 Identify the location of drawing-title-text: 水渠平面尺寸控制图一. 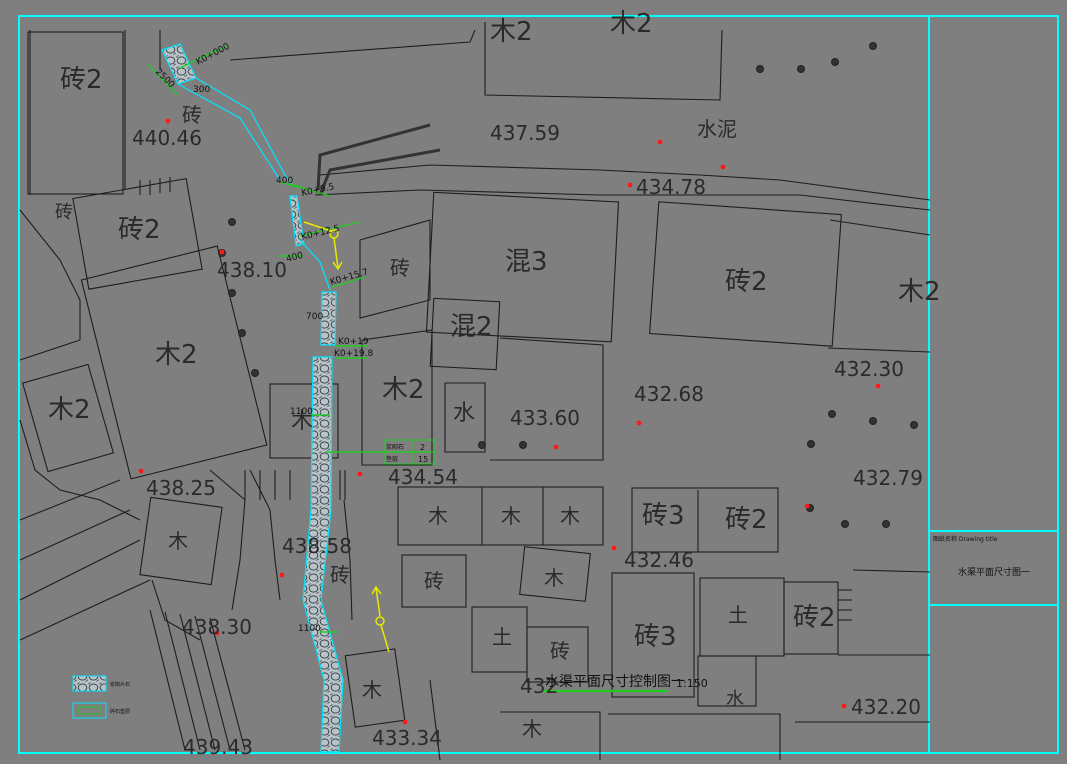
(615, 682).